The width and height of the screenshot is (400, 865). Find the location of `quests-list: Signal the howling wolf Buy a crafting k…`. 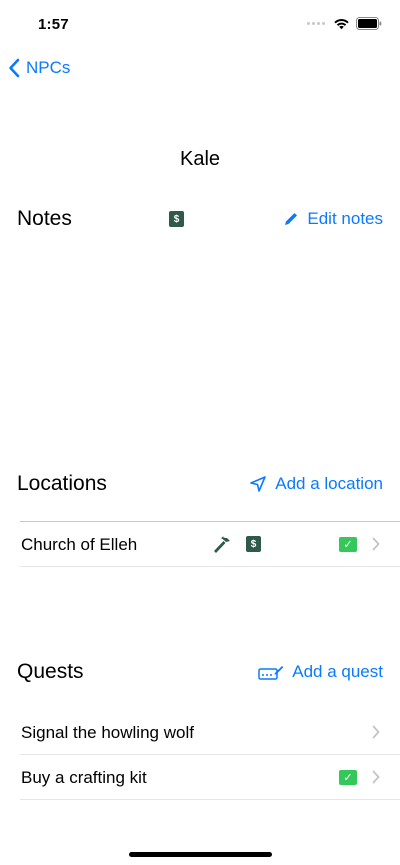

quests-list: Signal the howling wolf Buy a crafting k… is located at coordinates (210, 755).